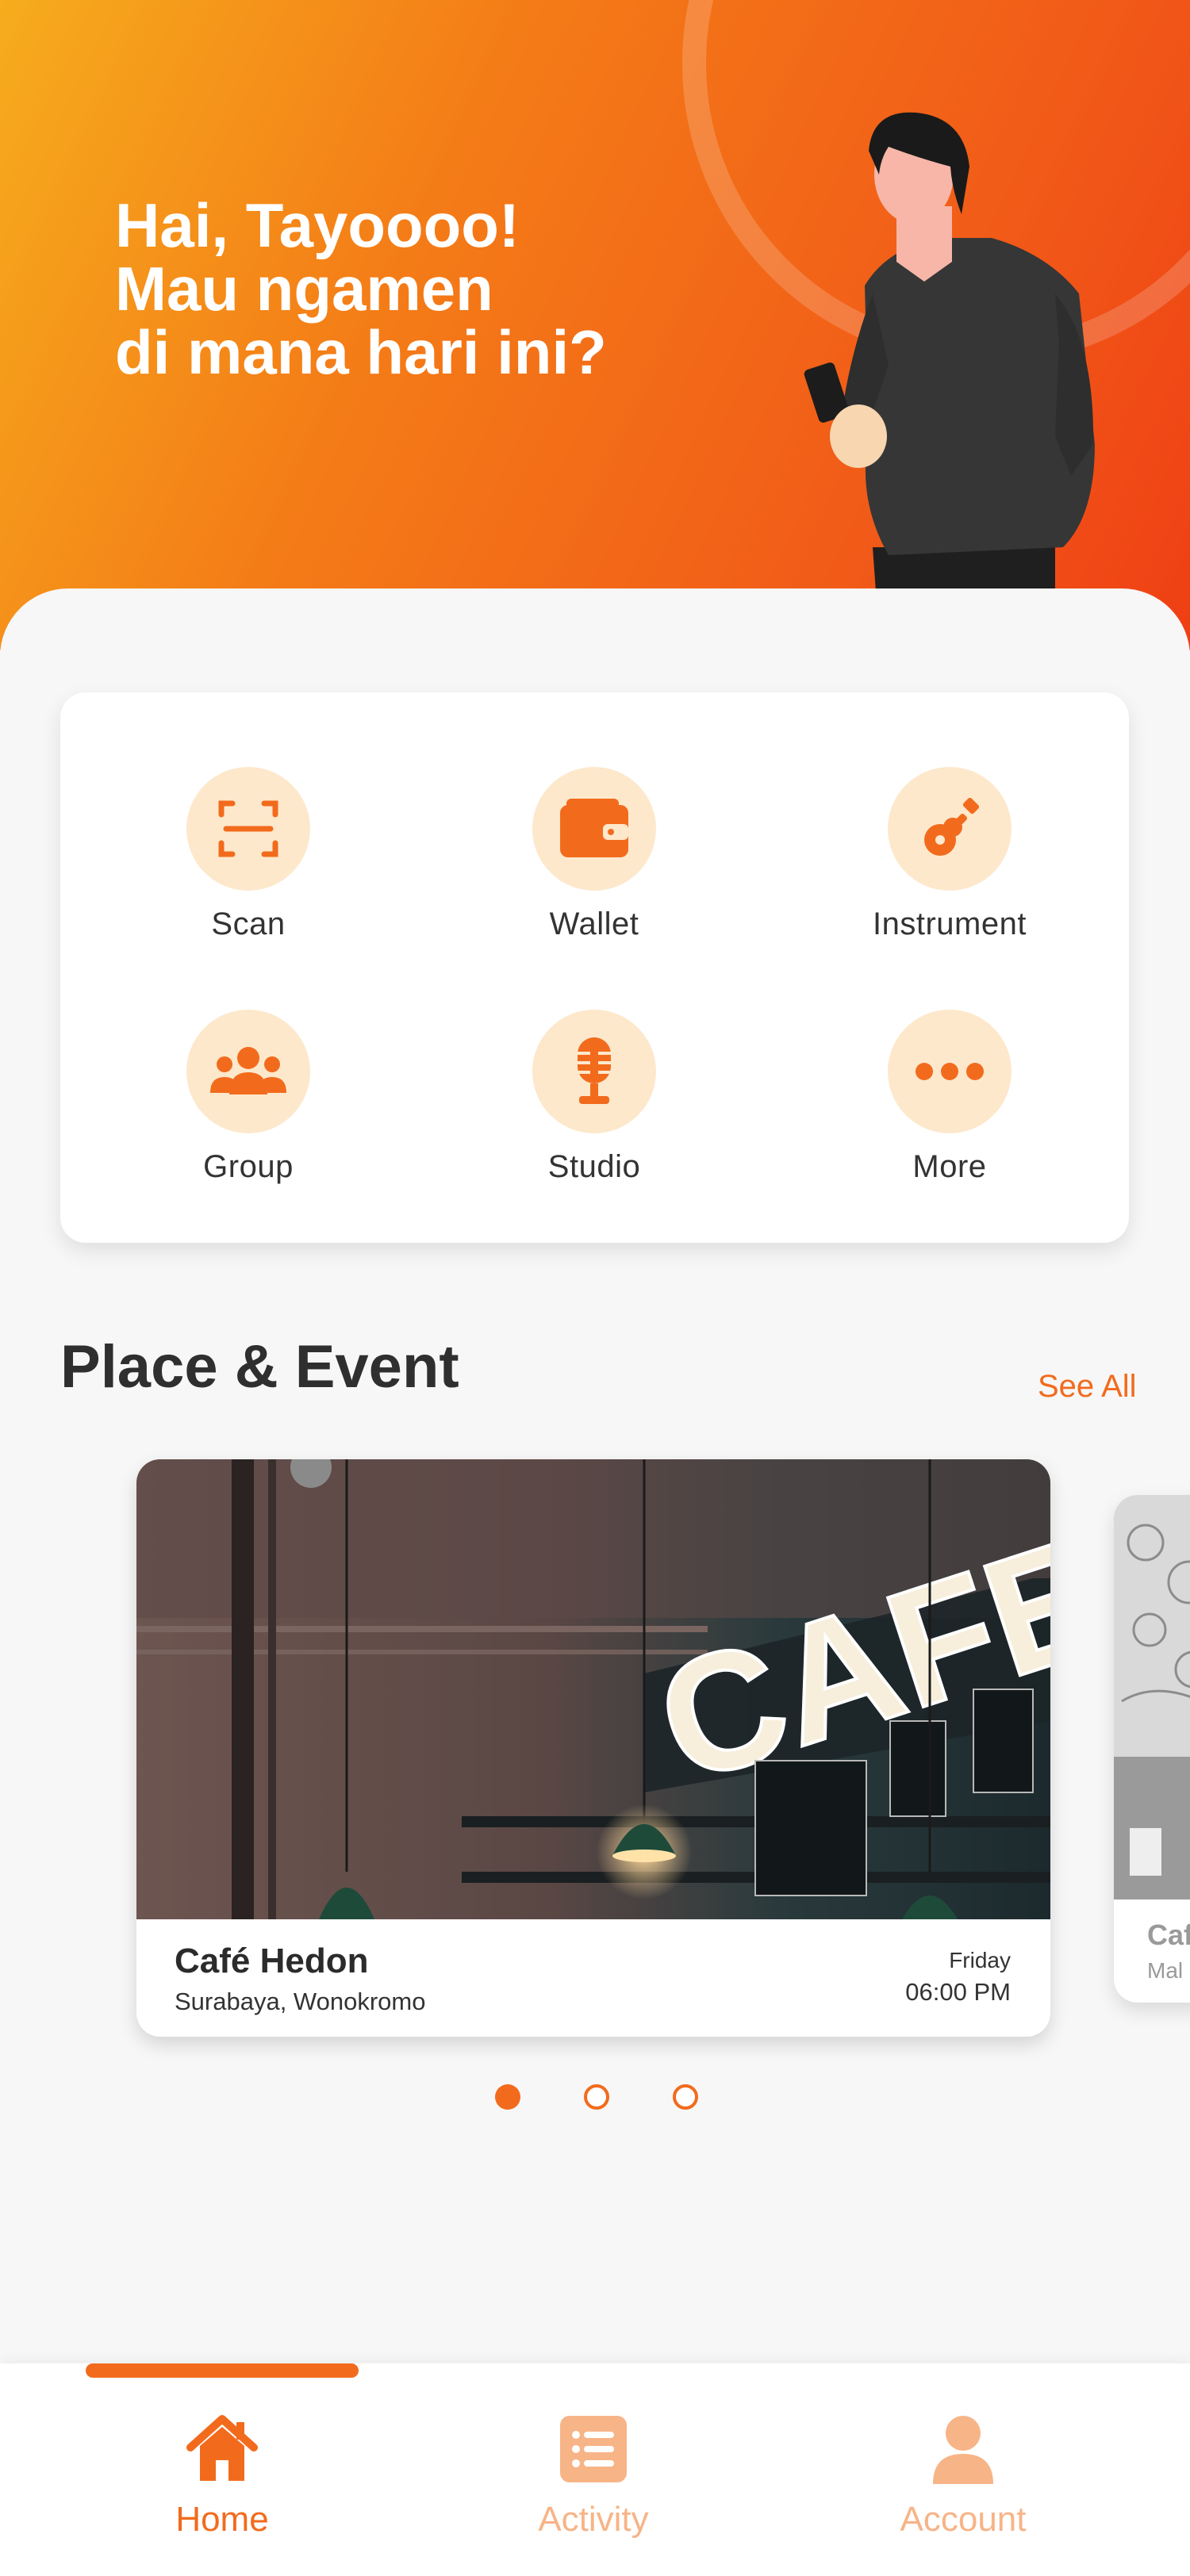 The image size is (1190, 2576). I want to click on home-icon, so click(222, 2448).